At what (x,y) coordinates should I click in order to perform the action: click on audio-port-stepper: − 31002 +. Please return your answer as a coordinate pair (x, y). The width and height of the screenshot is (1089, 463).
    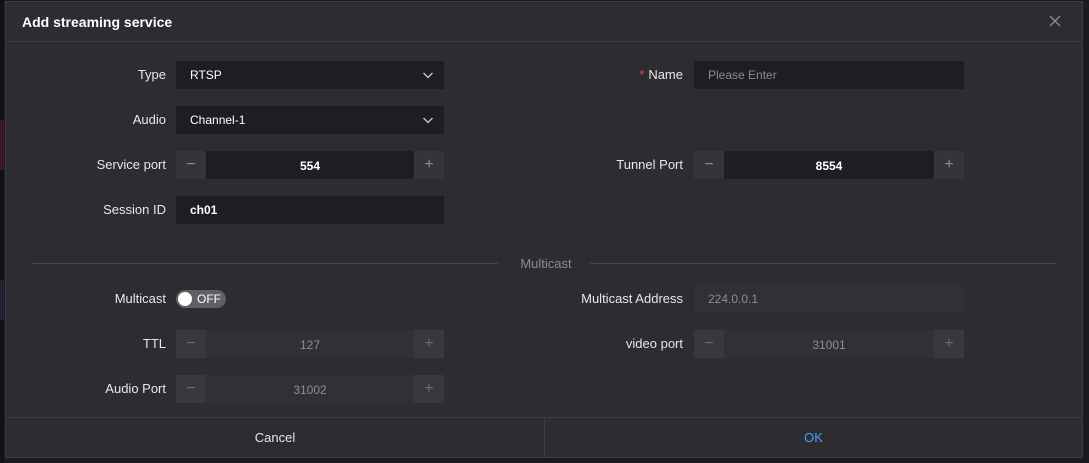
    Looking at the image, I should click on (310, 389).